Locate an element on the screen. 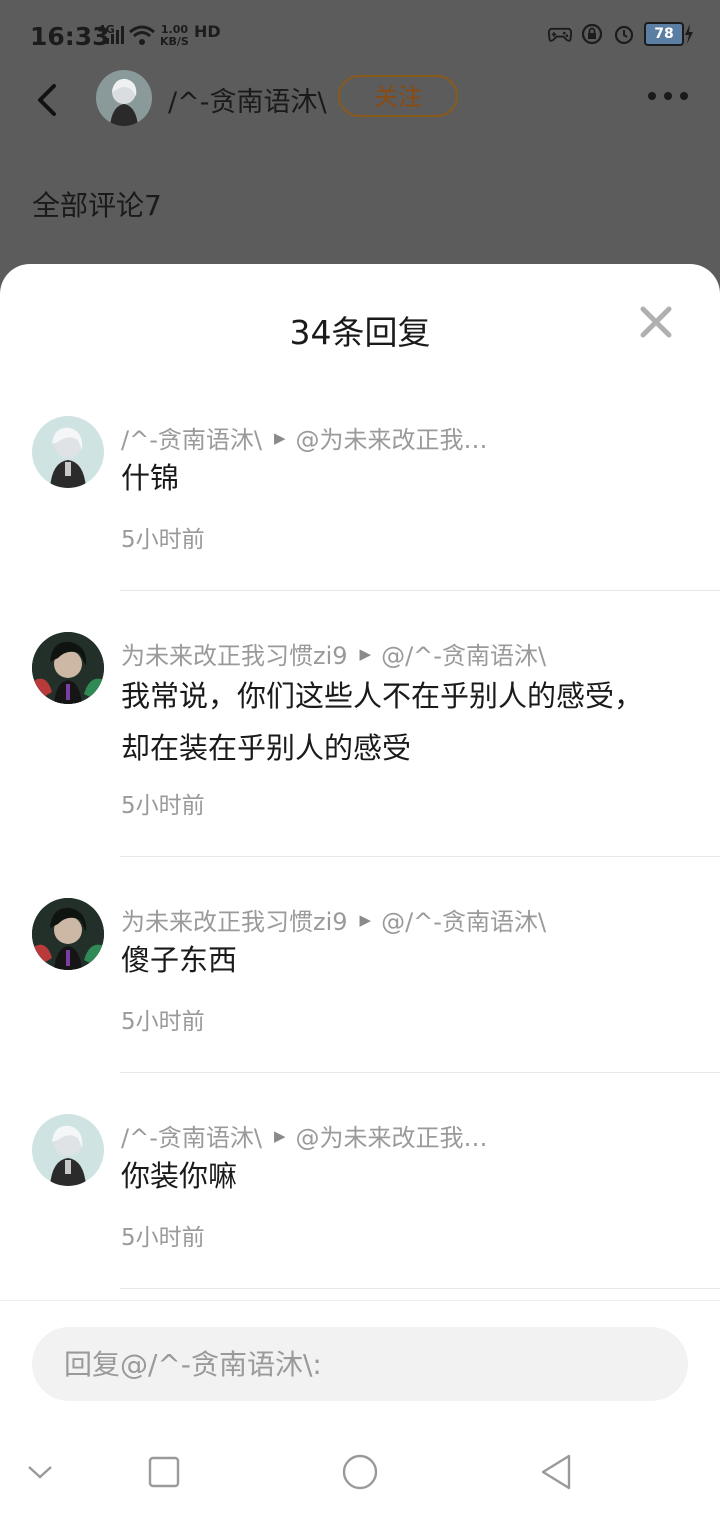  status-right-icons: 78 is located at coordinates (621, 34).